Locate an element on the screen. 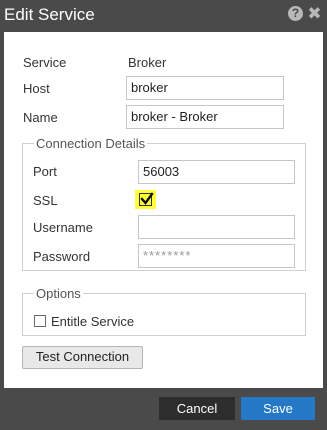 This screenshot has height=430, width=327. options-legend: Options is located at coordinates (58, 294).